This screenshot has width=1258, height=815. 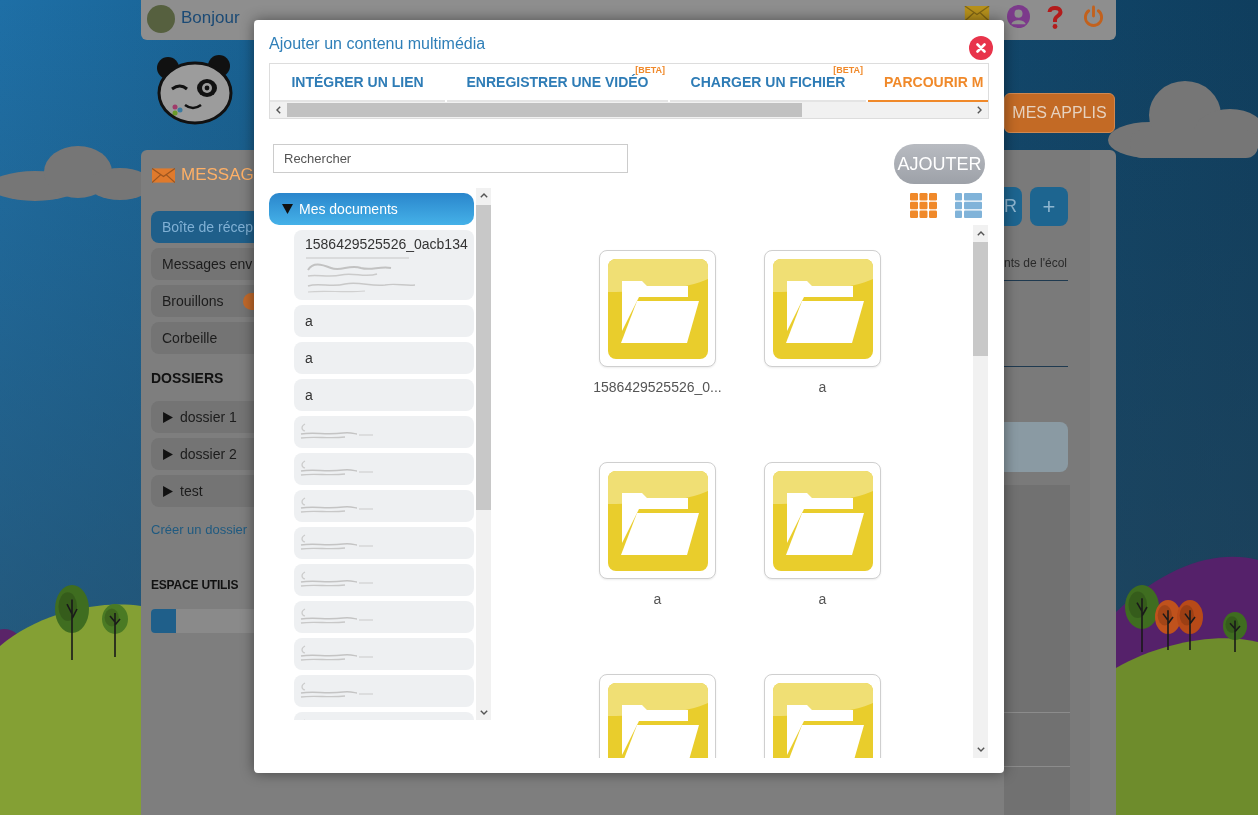 I want to click on mailbox-item: Corbeille, so click(x=202, y=338).